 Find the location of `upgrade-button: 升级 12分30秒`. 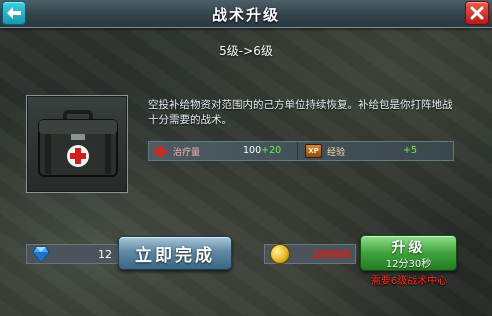

upgrade-button: 升级 12分30秒 is located at coordinates (408, 253).